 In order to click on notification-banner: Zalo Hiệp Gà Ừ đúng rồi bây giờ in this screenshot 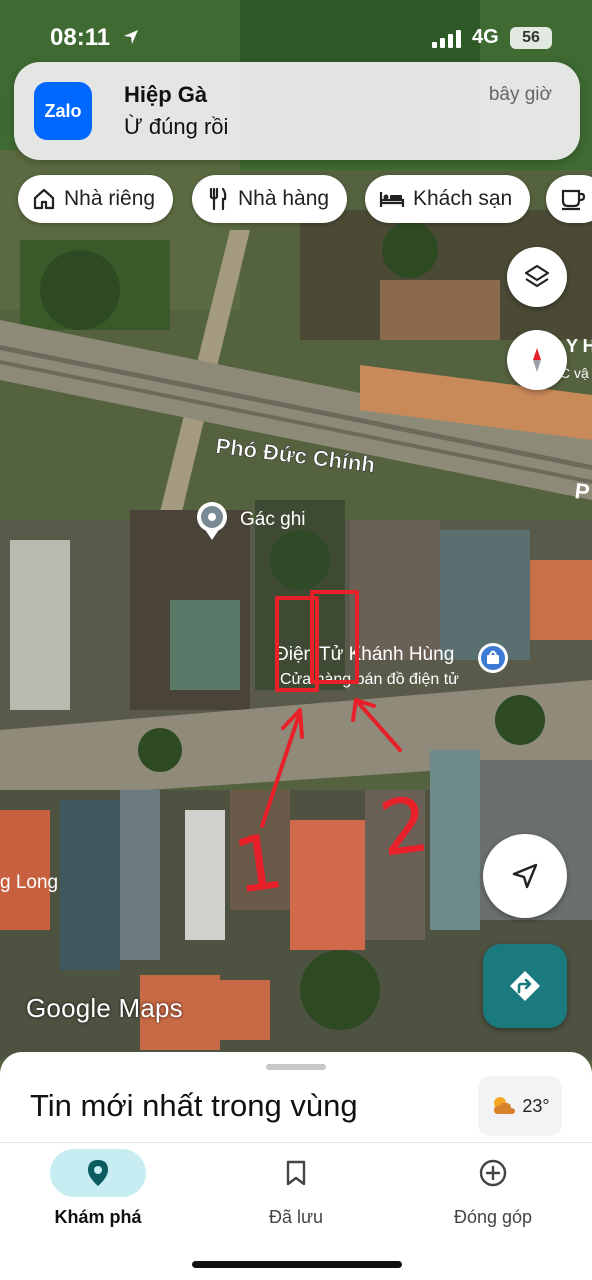, I will do `click(297, 111)`.